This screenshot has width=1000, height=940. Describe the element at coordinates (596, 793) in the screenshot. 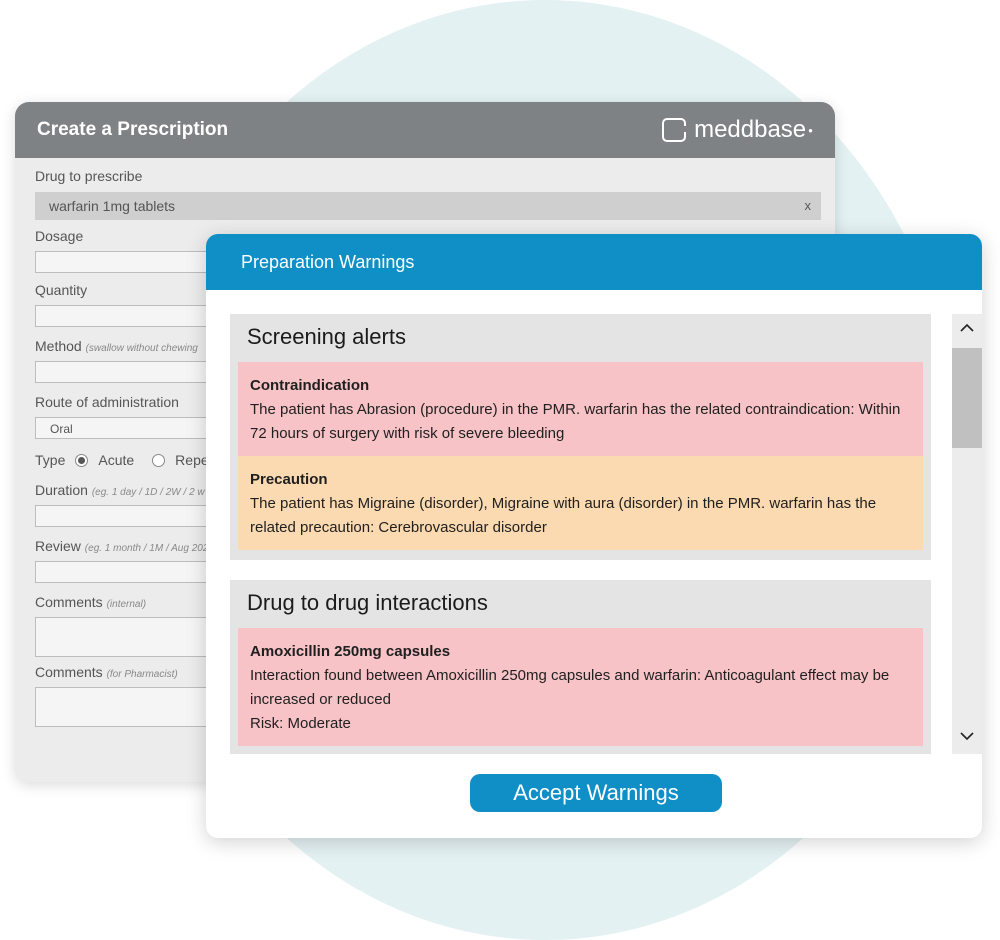

I see `accept-warnings-button: Accept Warnings` at that location.